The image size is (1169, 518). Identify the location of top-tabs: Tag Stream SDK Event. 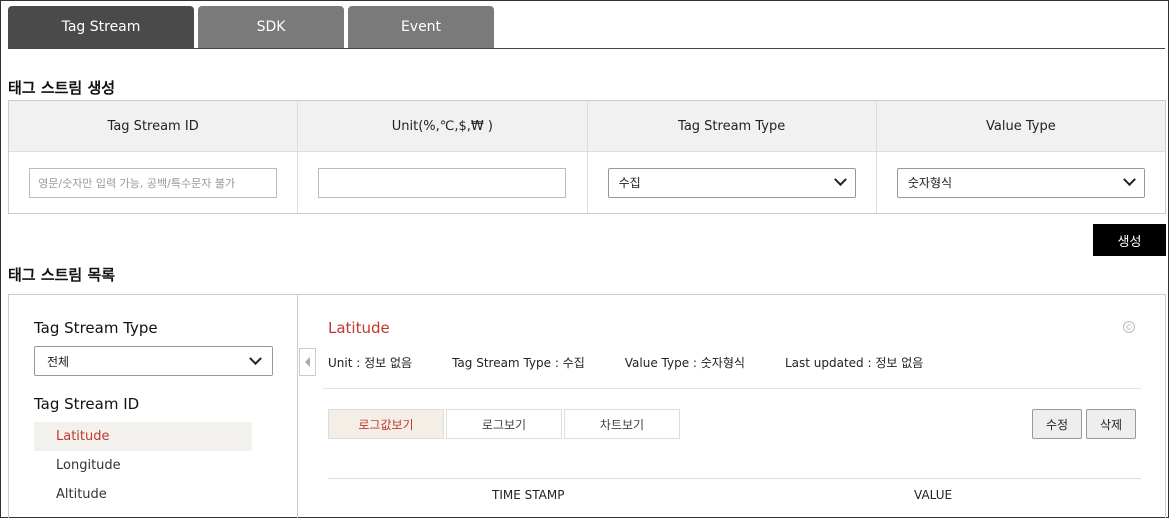
(253, 27).